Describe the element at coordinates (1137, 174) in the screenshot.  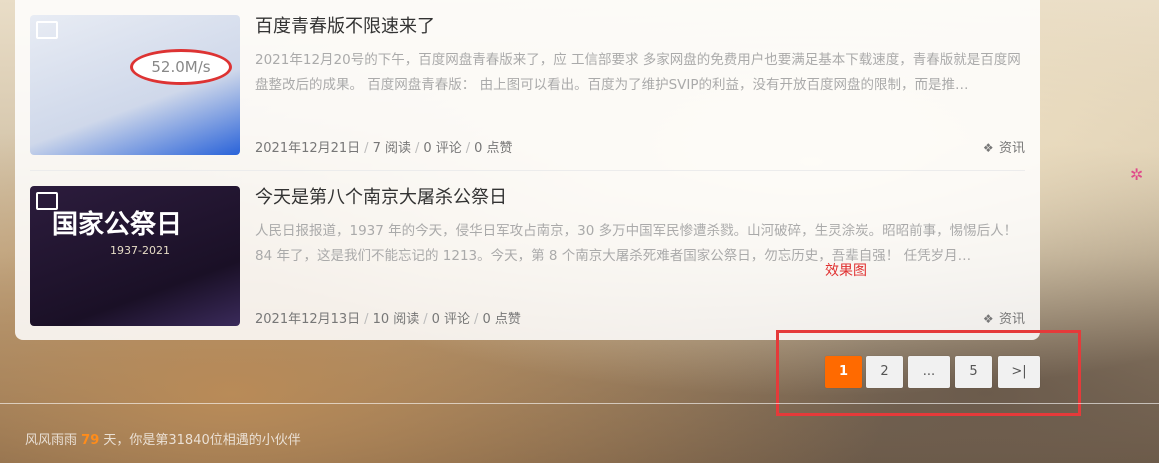
I see `decoration-star-icon: ✲` at that location.